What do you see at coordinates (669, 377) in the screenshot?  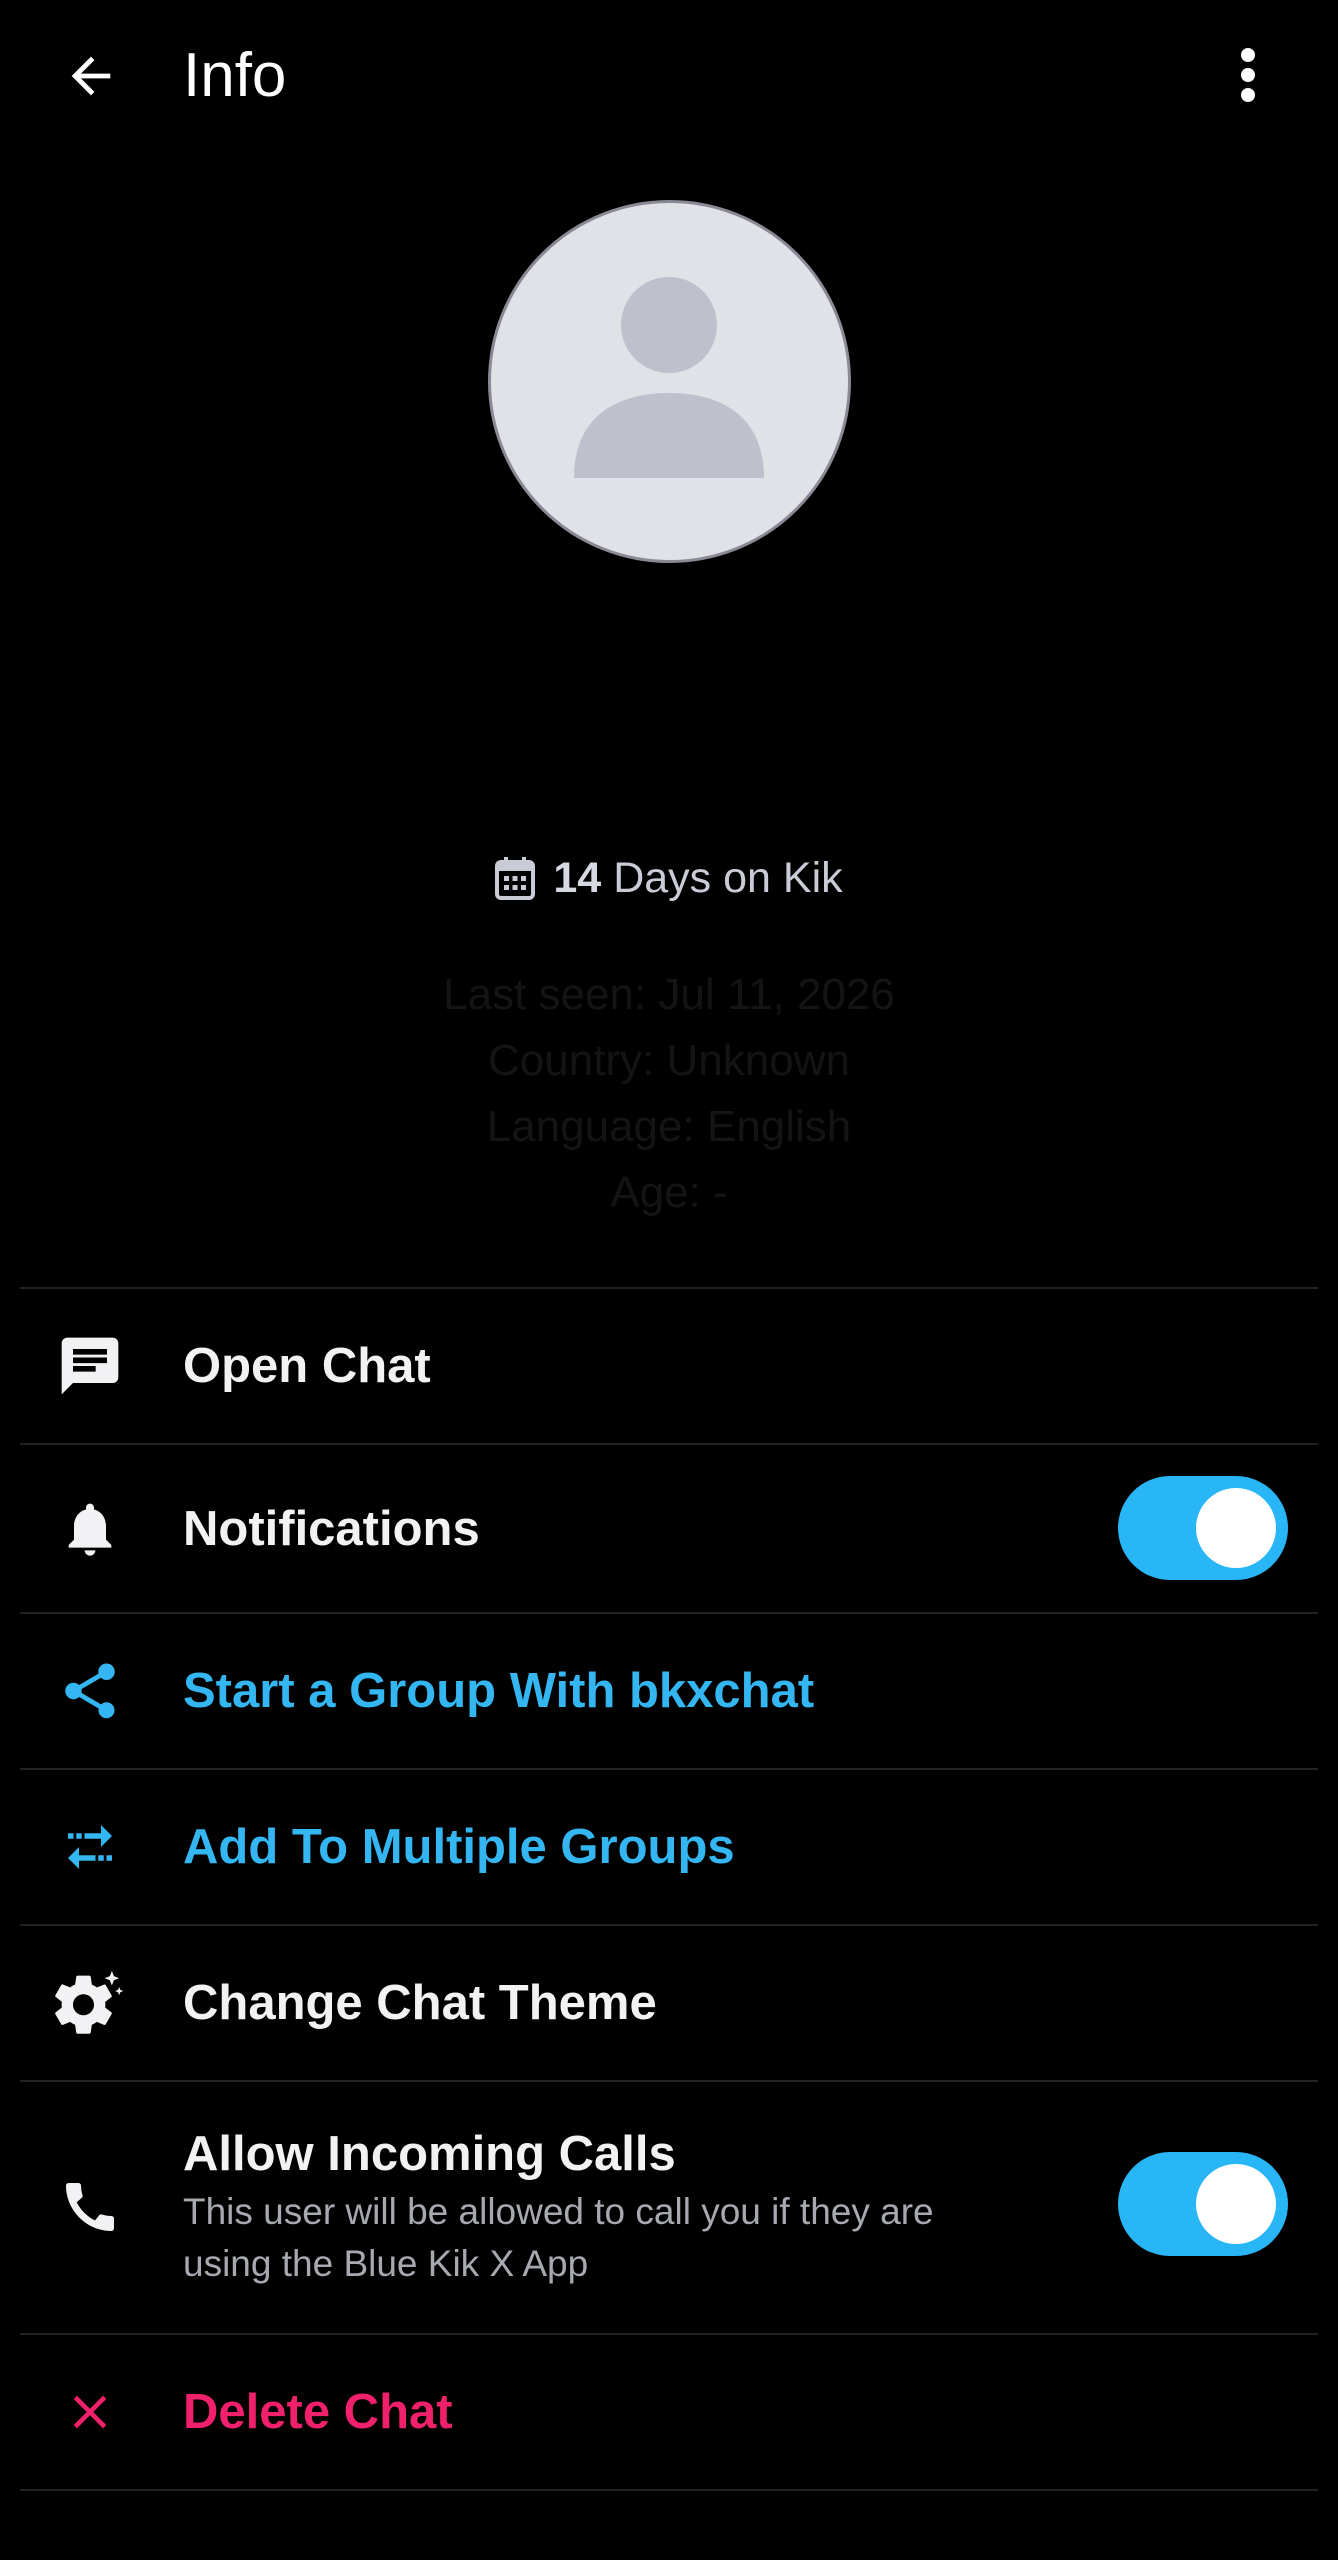 I see `person-placeholder-icon` at bounding box center [669, 377].